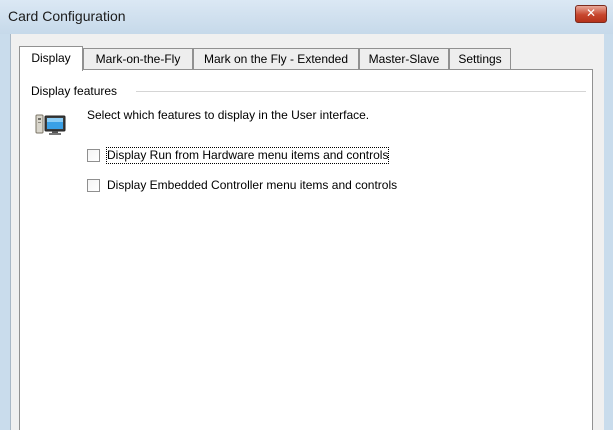 The image size is (613, 430). What do you see at coordinates (276, 59) in the screenshot?
I see `tab-mark-on-the-fly-extended: Mark on the Fly - Extended` at bounding box center [276, 59].